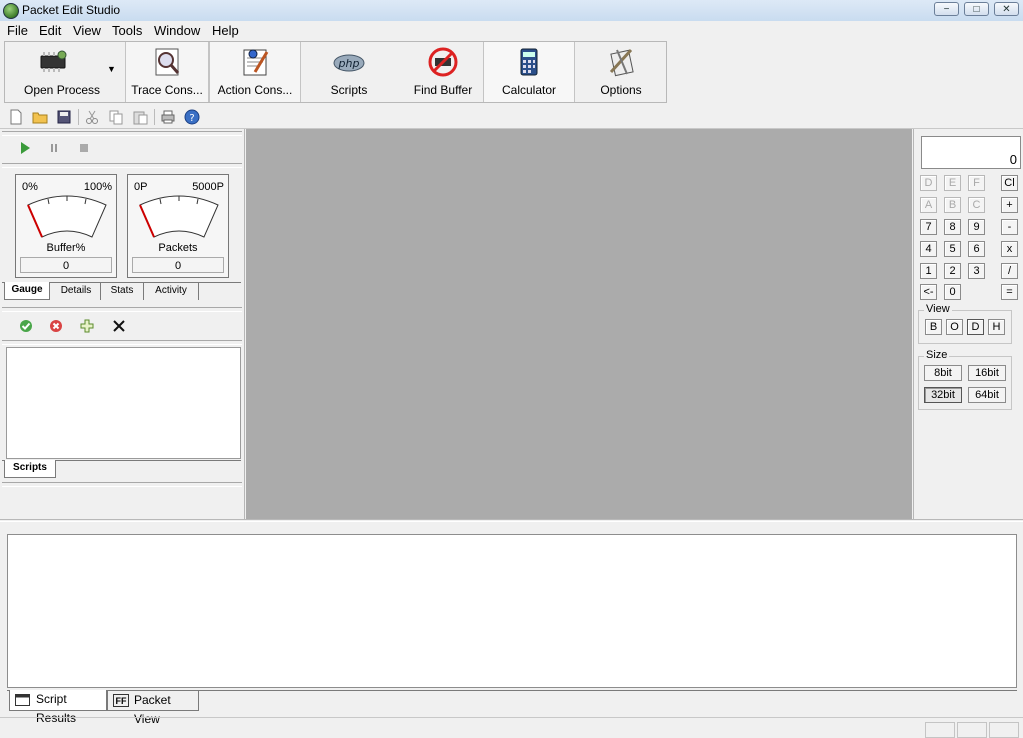 Image resolution: width=1023 pixels, height=738 pixels. Describe the element at coordinates (987, 395) in the screenshot. I see `size-64bit-button: 64bit` at that location.